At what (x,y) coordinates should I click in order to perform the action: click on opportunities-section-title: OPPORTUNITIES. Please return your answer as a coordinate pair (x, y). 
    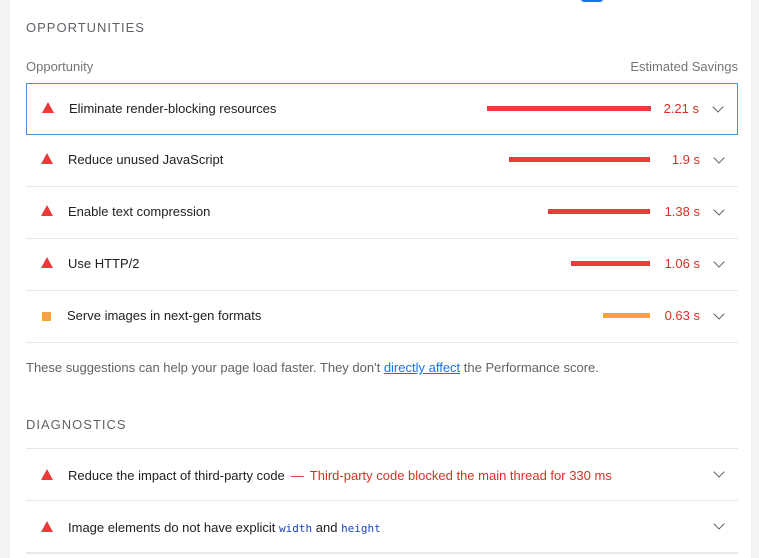
    Looking at the image, I should click on (85, 27).